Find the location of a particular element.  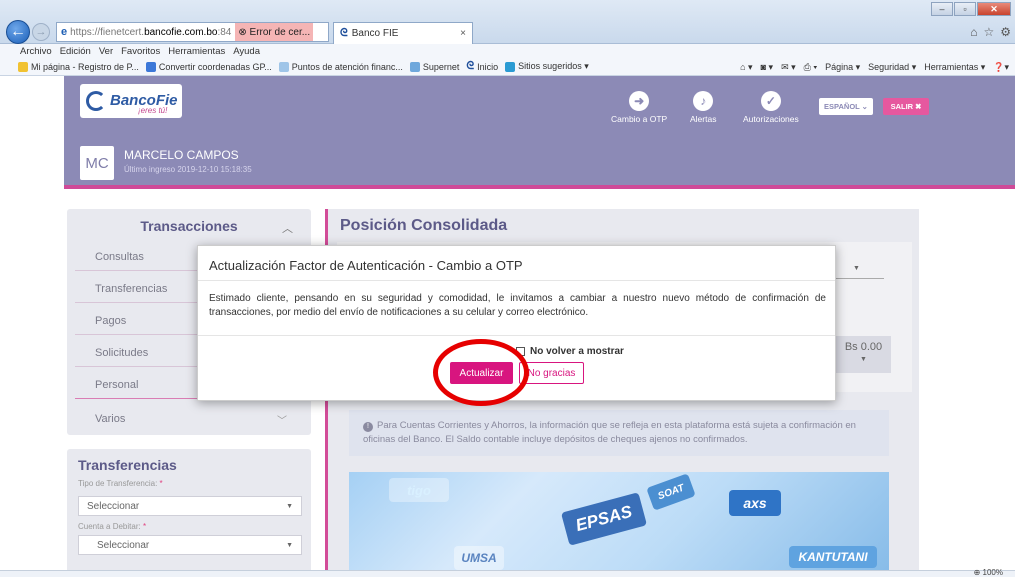

bancofie-favicon-icon: ᘓ is located at coordinates (344, 33).